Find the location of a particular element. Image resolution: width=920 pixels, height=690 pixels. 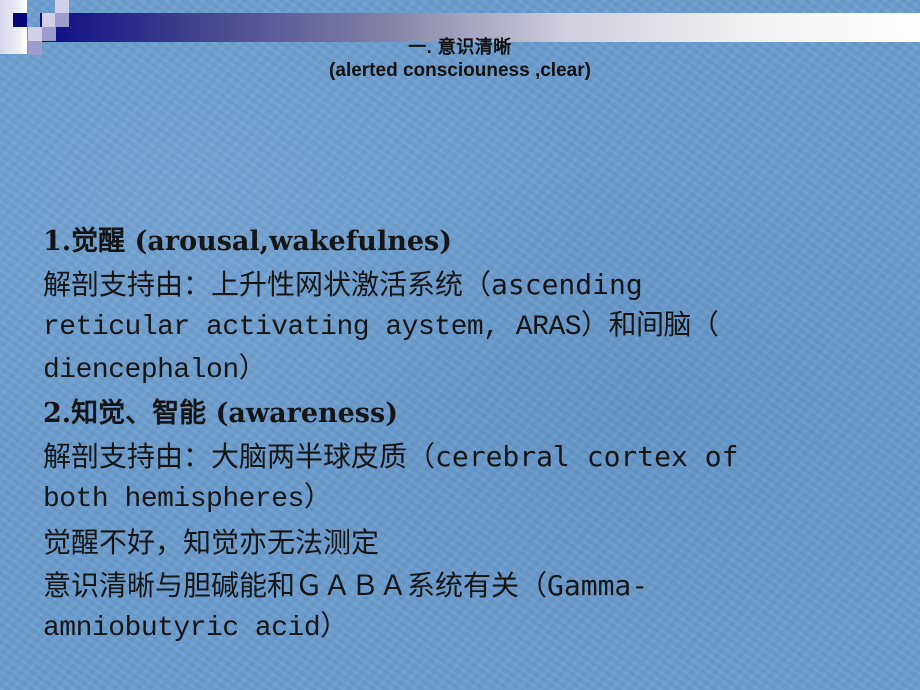

body-line: diencephalon） is located at coordinates (155, 370).